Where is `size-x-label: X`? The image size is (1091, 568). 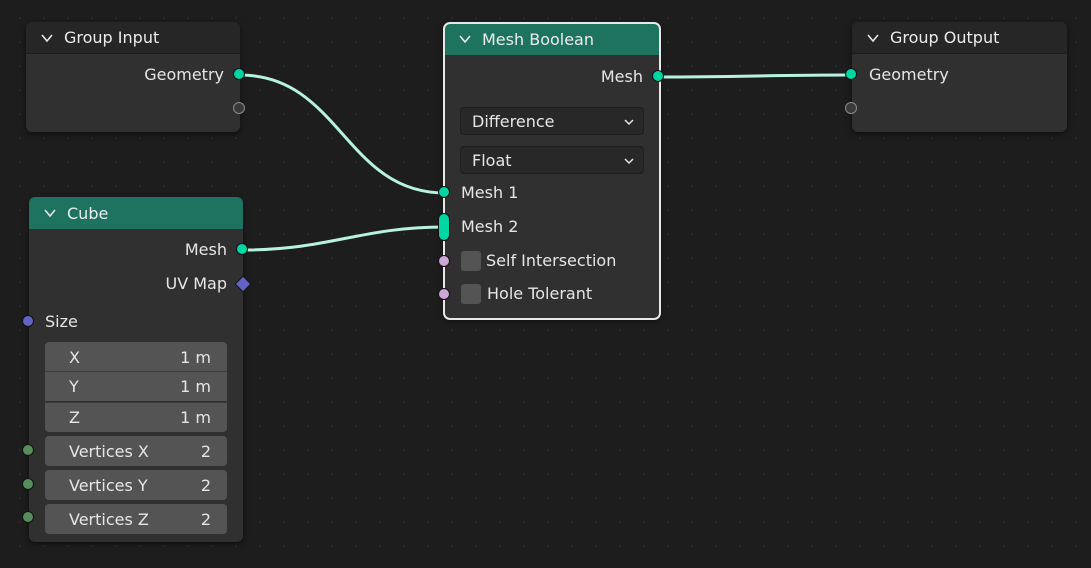
size-x-label: X is located at coordinates (74, 357).